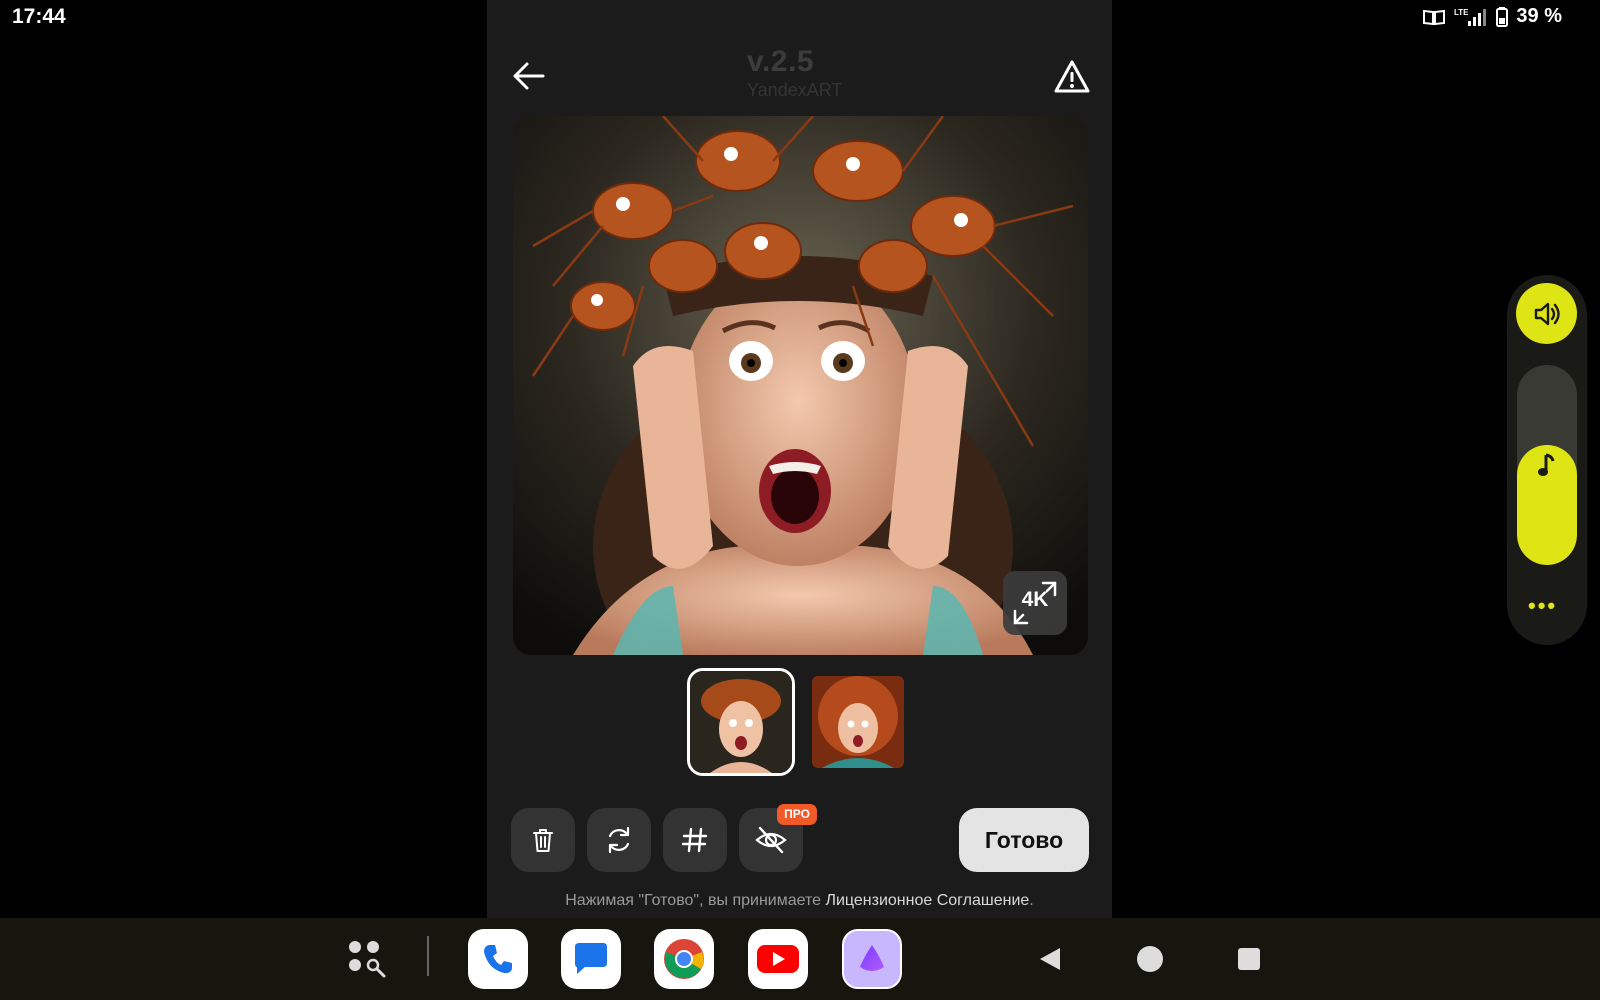 The height and width of the screenshot is (1000, 1600). I want to click on app-drawer-button, so click(368, 960).